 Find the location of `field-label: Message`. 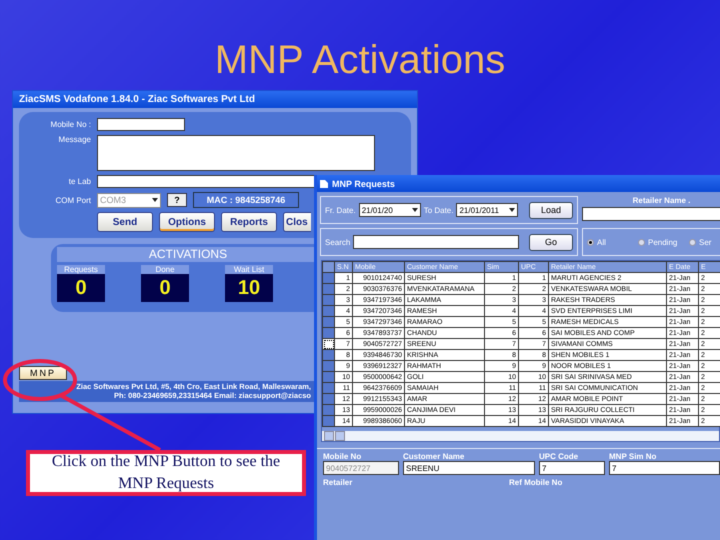

field-label: Message is located at coordinates (74, 139).